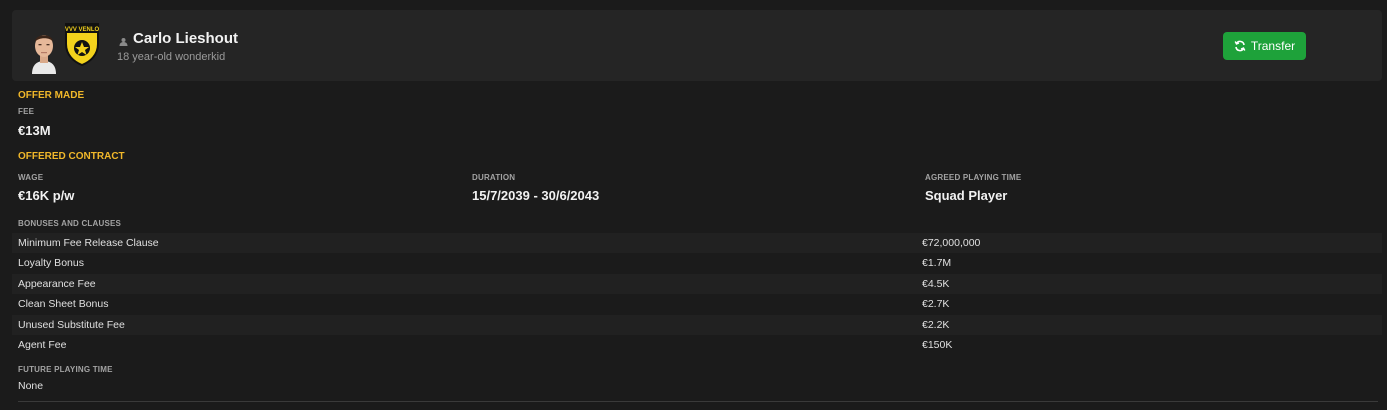 This screenshot has height=410, width=1387. Describe the element at coordinates (936, 304) in the screenshot. I see `bonus-amount: €2.7K` at that location.